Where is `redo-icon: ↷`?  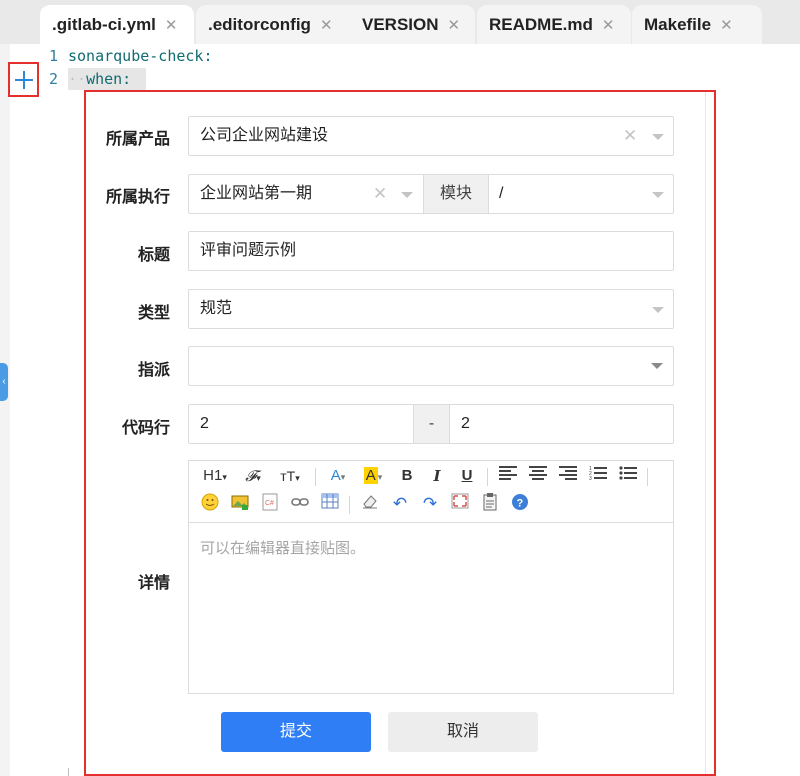
redo-icon: ↷ is located at coordinates (430, 504).